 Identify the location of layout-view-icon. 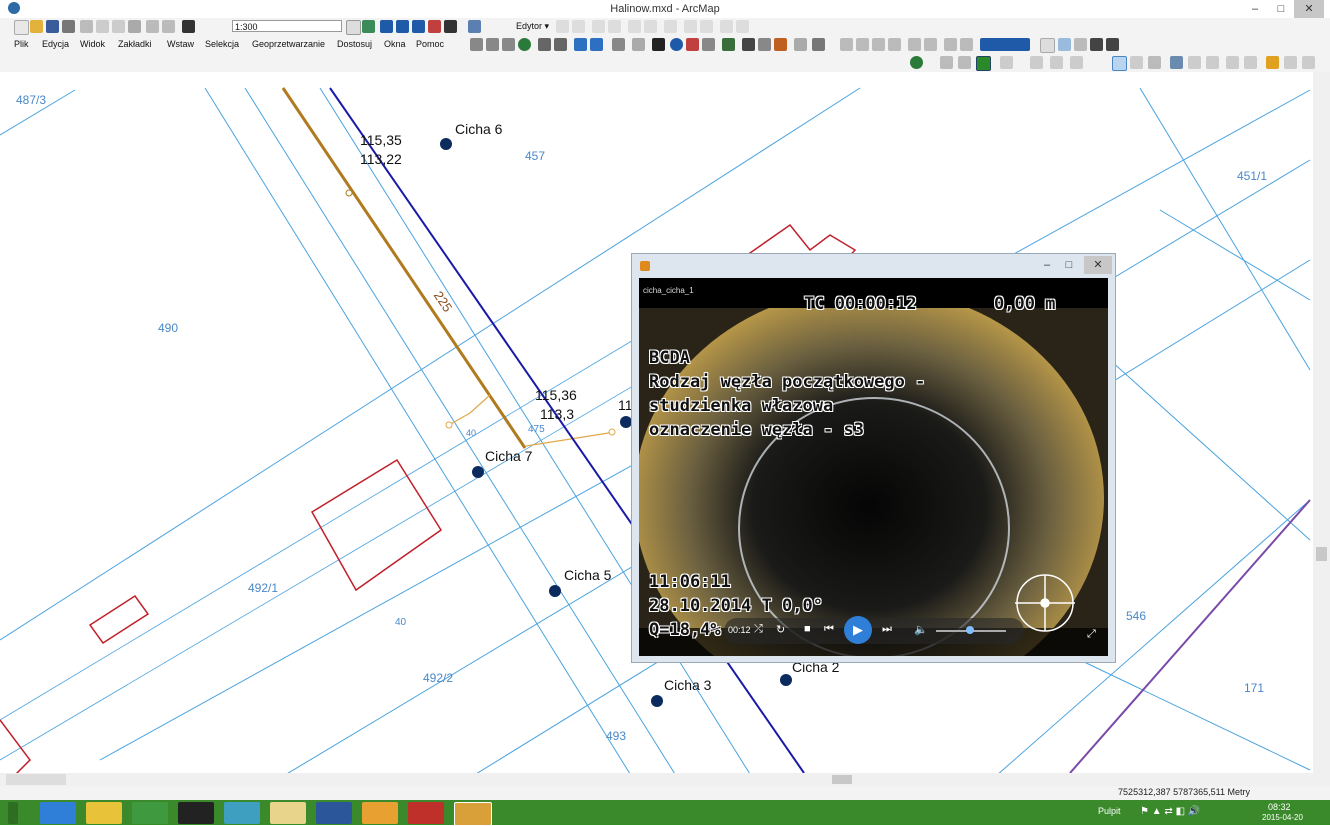
(966, 44).